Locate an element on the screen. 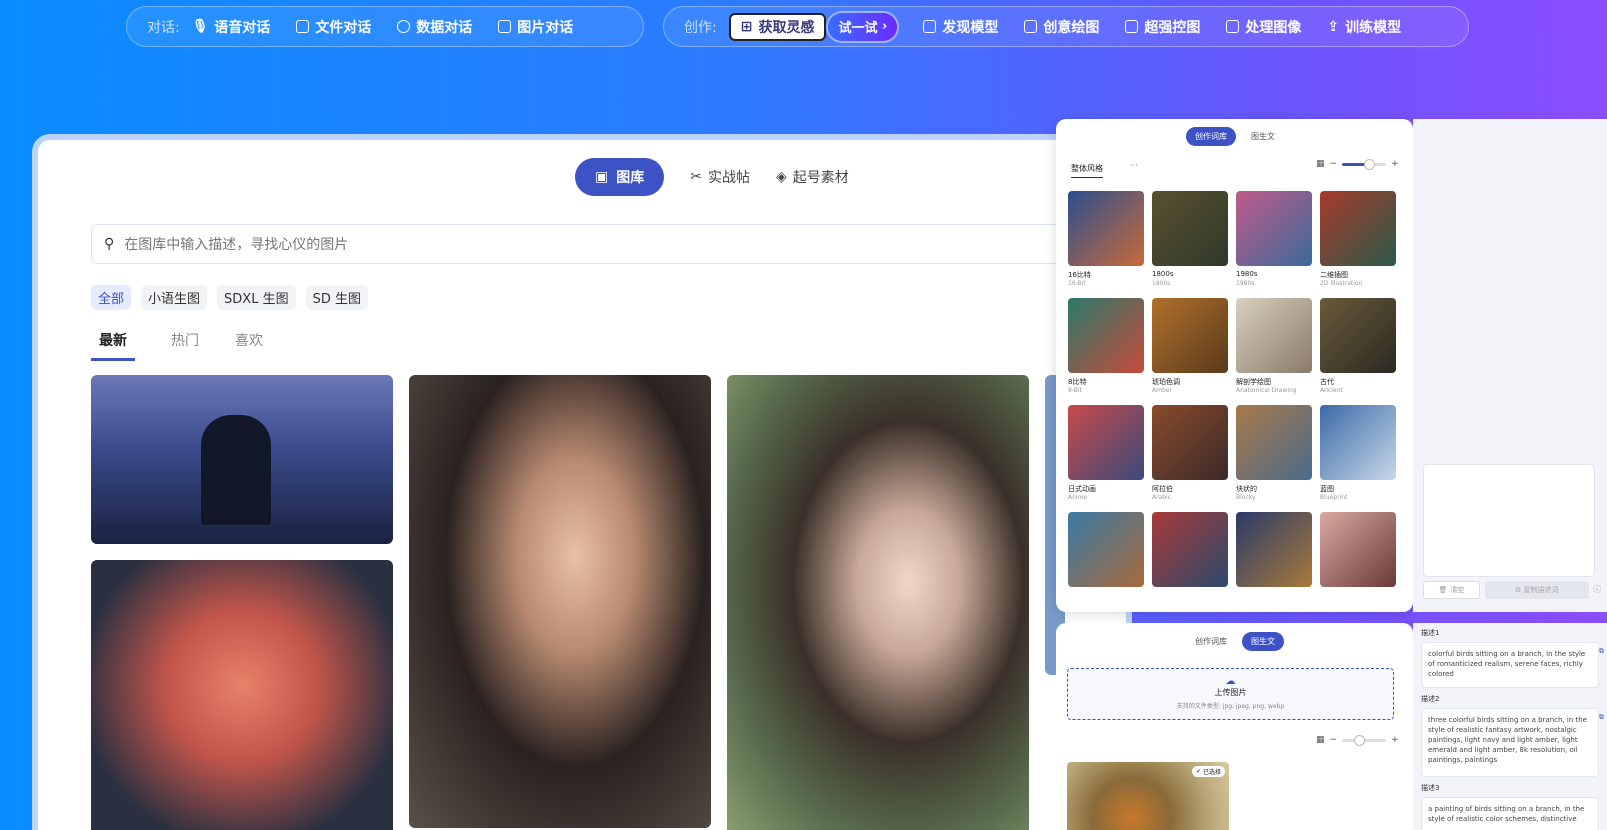 This screenshot has height=830, width=1607. style-name-en: Arabic is located at coordinates (1162, 497).